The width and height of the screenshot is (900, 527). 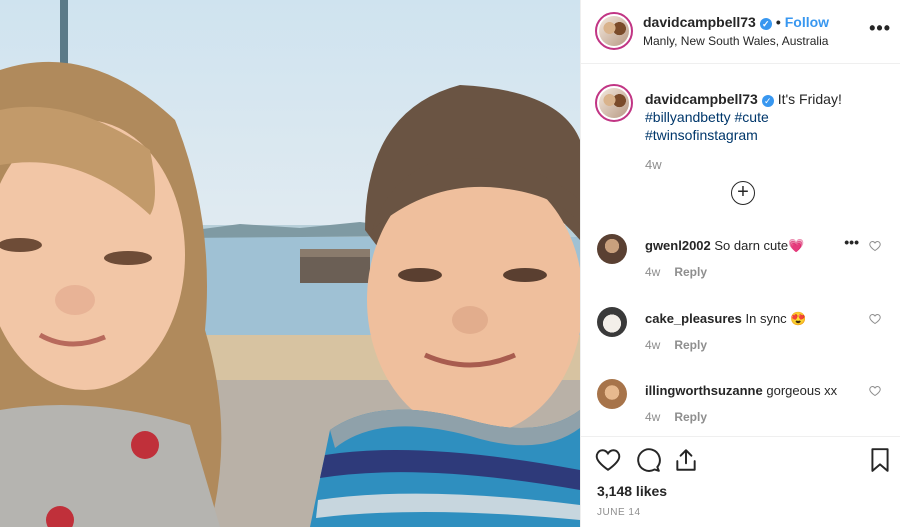 I want to click on hashtag-billyandbetty: #billyandbetty, so click(x=688, y=117).